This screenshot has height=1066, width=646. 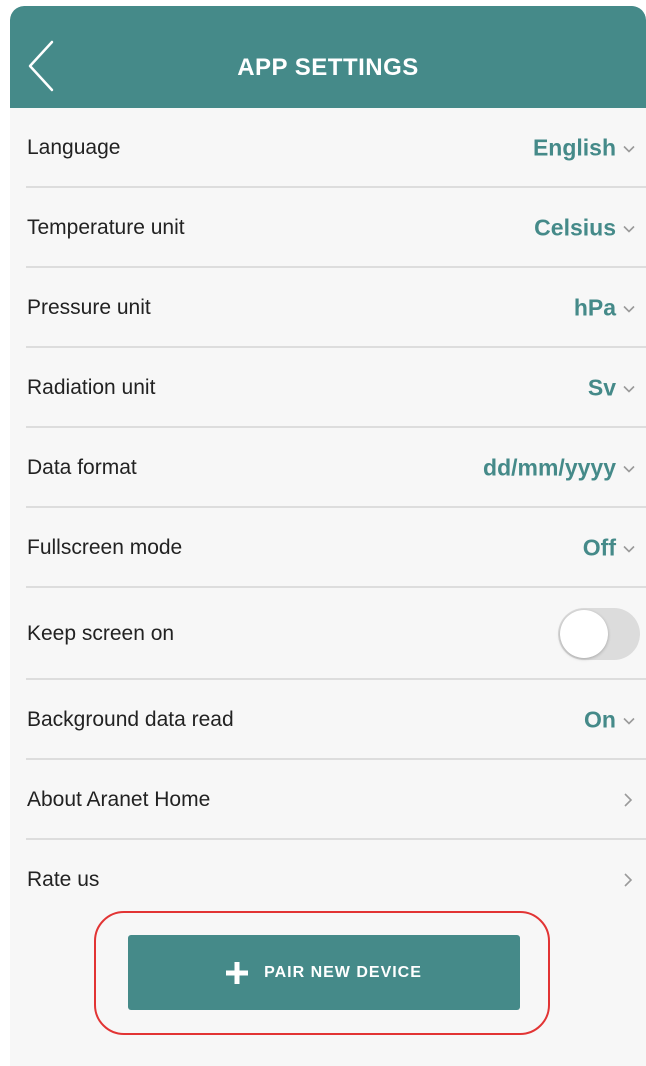 I want to click on setting-row-language: Language English, so click(x=328, y=148).